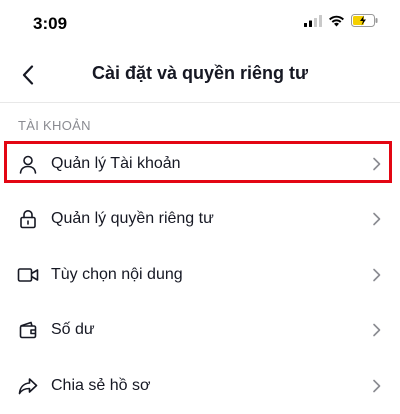 The image size is (400, 414). What do you see at coordinates (28, 330) in the screenshot?
I see `wallet-icon` at bounding box center [28, 330].